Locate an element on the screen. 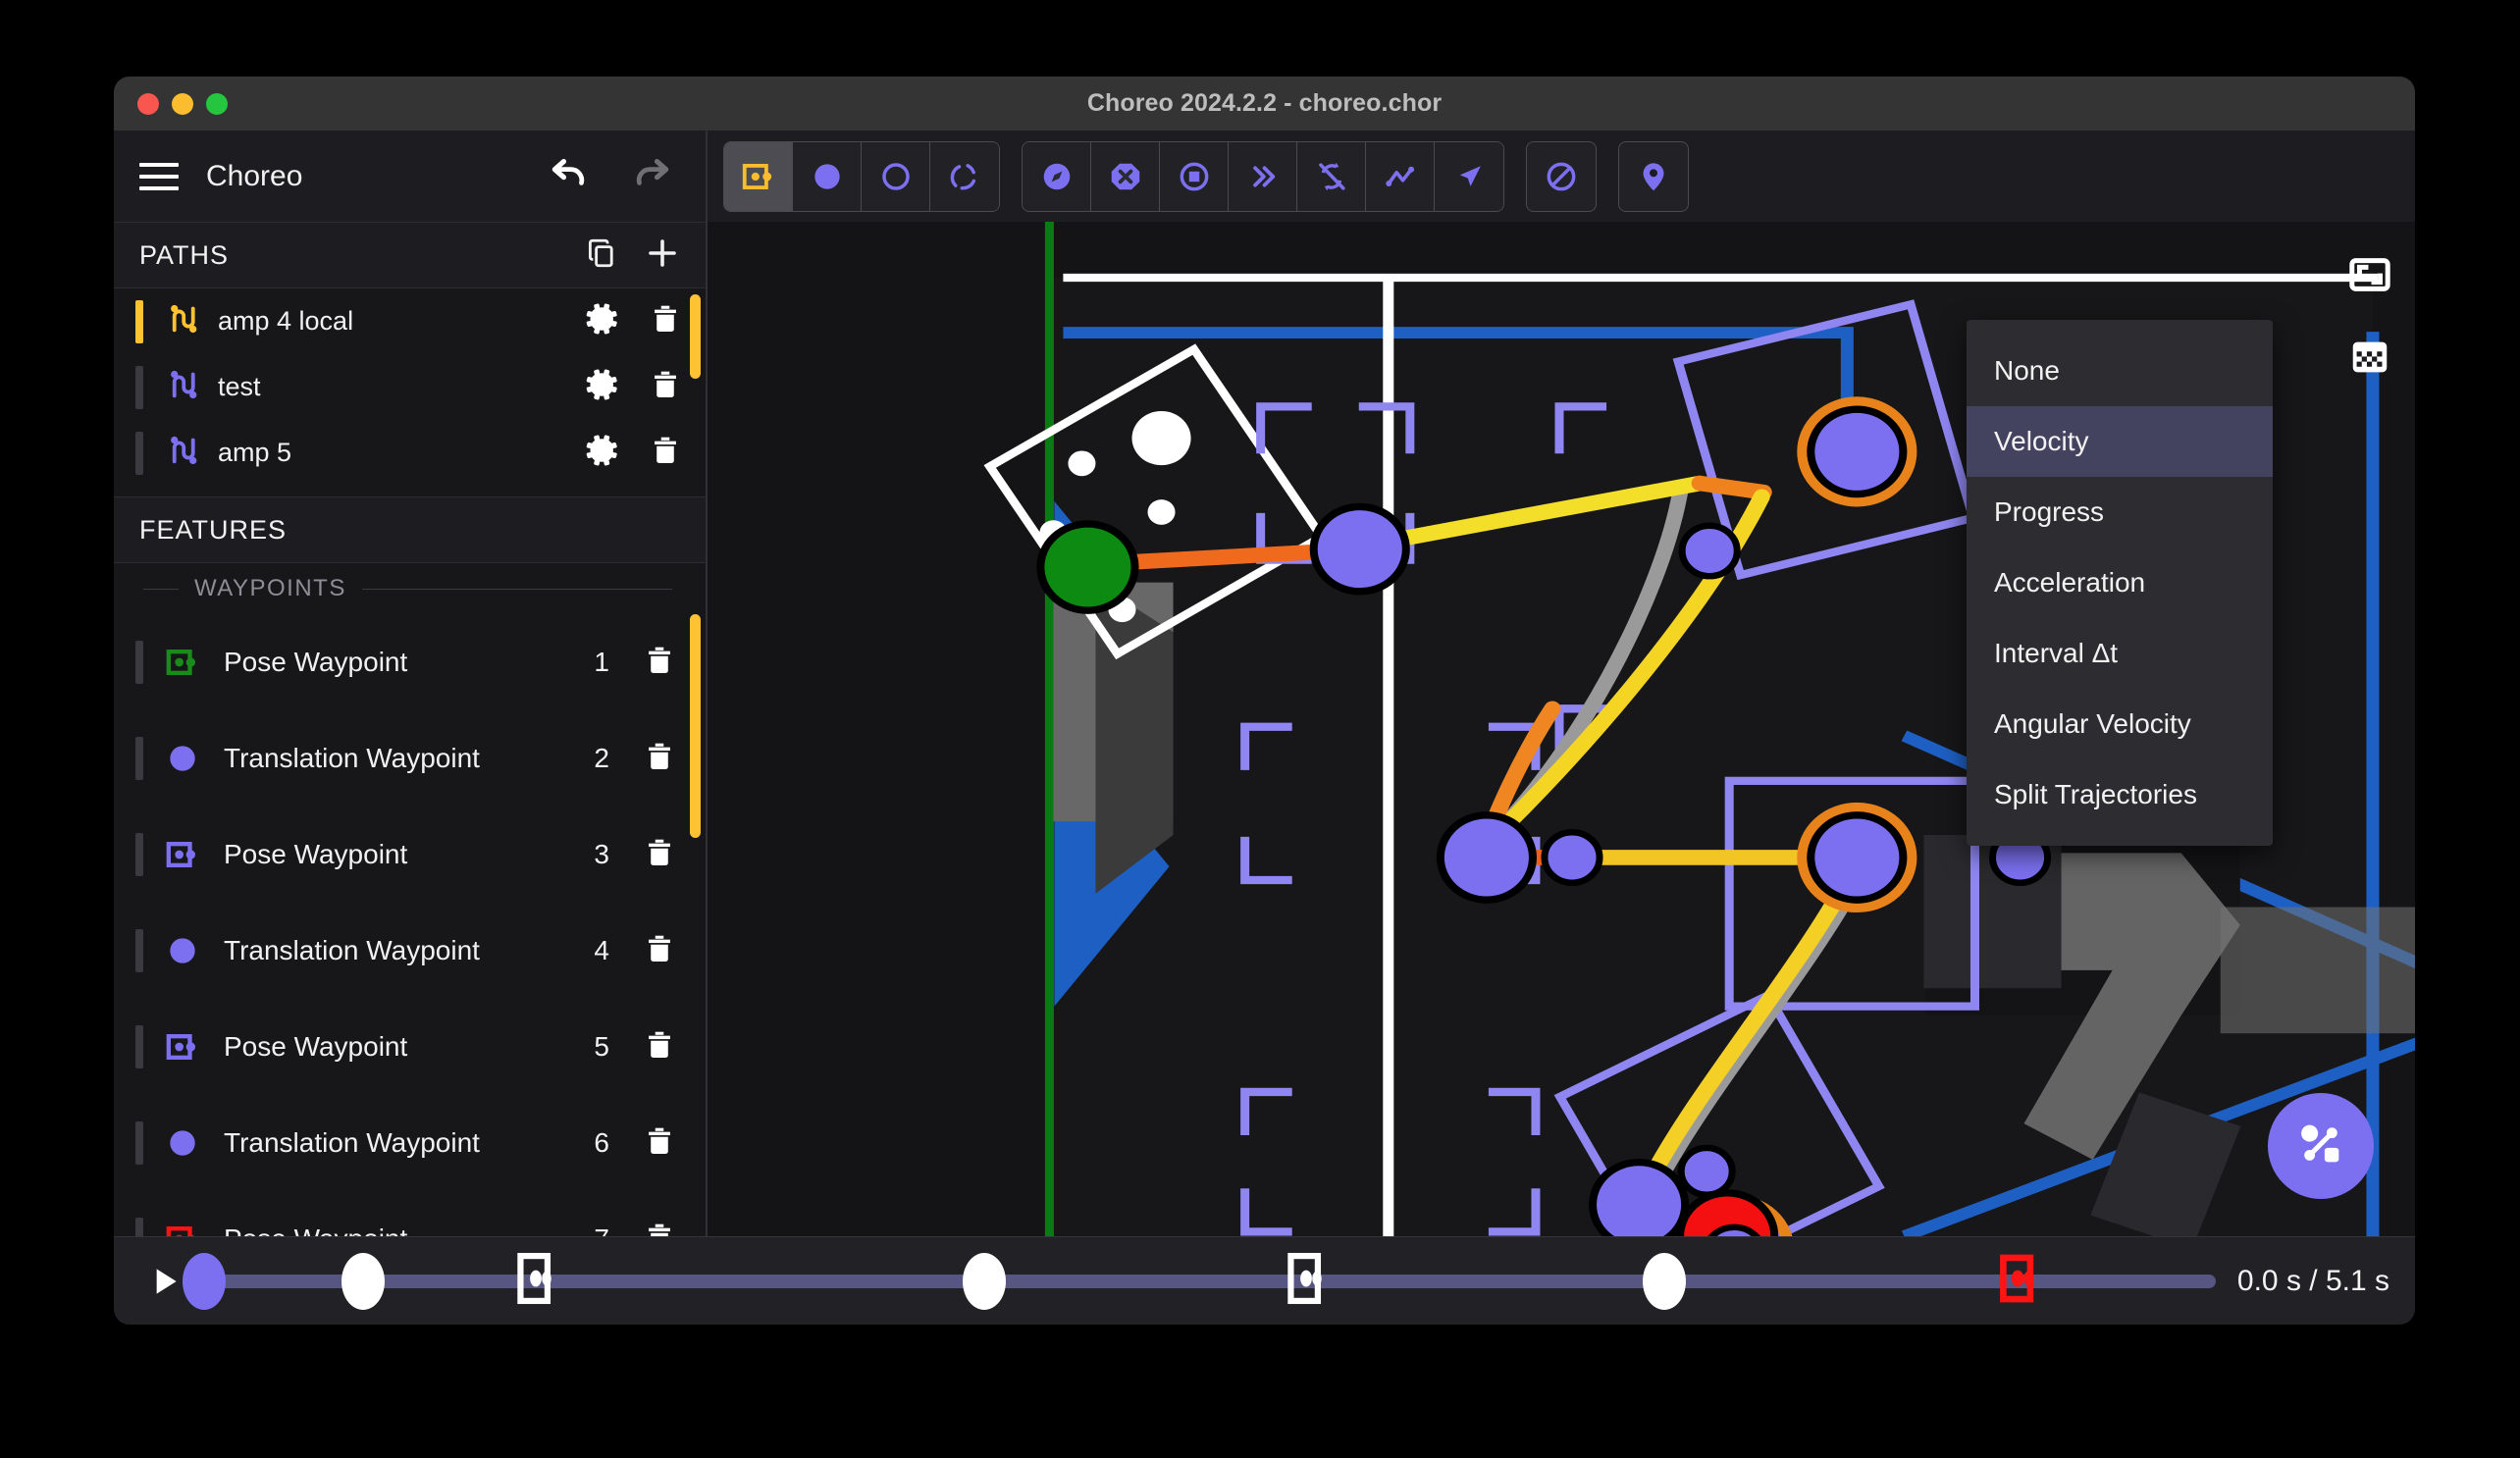 The width and height of the screenshot is (2520, 1458). point-at-tool is located at coordinates (1653, 176).